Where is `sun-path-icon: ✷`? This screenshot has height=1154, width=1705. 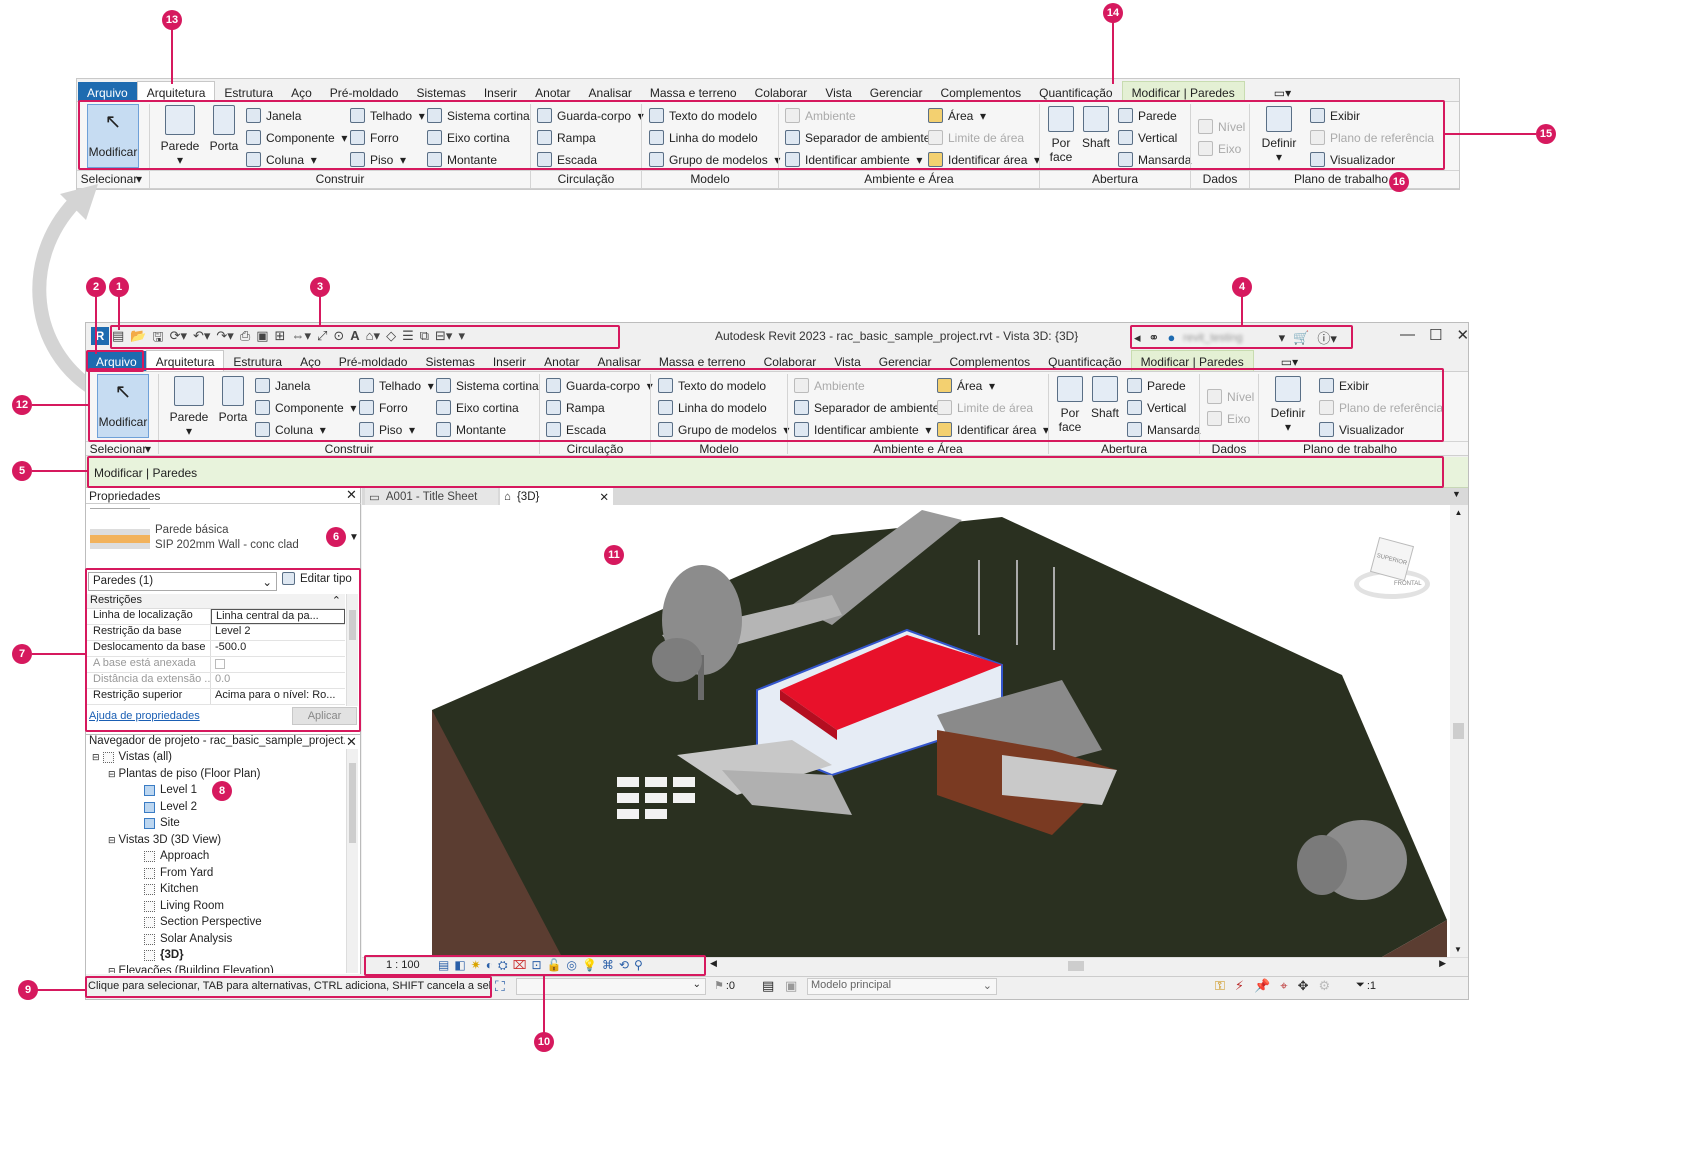 sun-path-icon: ✷ is located at coordinates (476, 965).